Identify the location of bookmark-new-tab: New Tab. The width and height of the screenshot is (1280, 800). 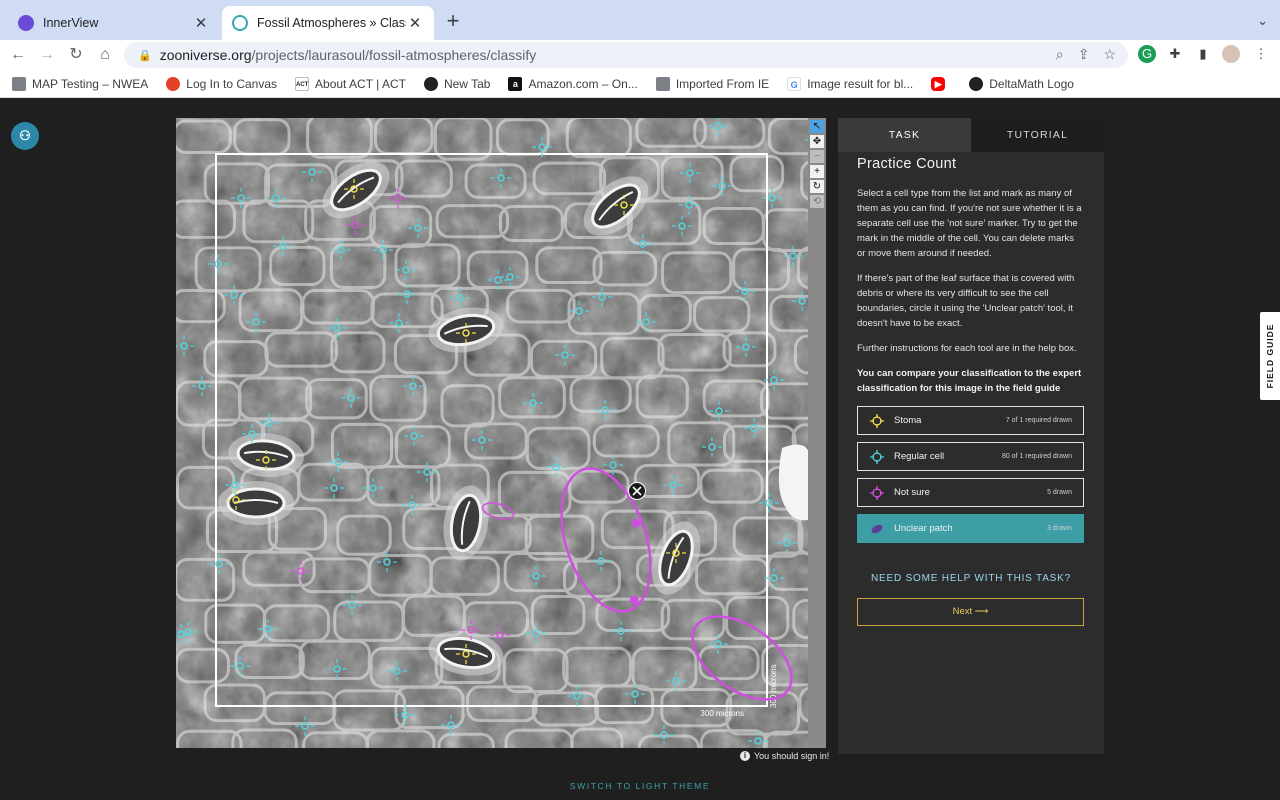
(457, 83).